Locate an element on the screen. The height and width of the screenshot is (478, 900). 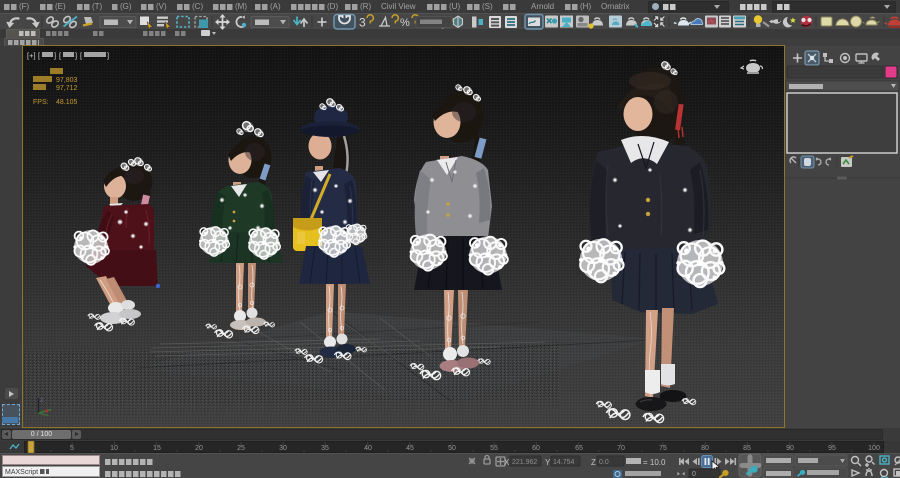
svg-text: z is located at coordinates (41, 401).